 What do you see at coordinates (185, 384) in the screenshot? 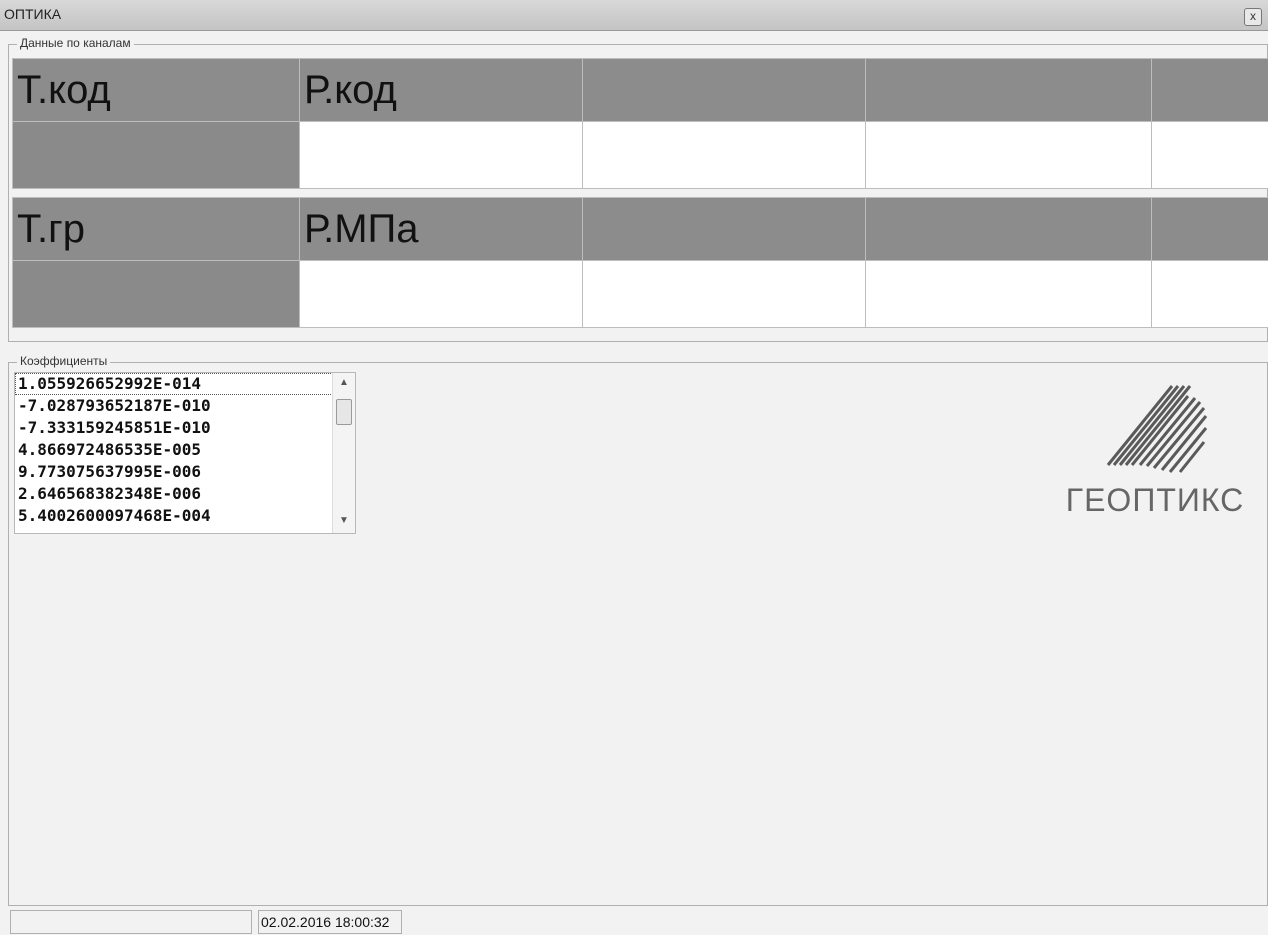
I see `coefficient-item: 1.055926652992E-014` at bounding box center [185, 384].